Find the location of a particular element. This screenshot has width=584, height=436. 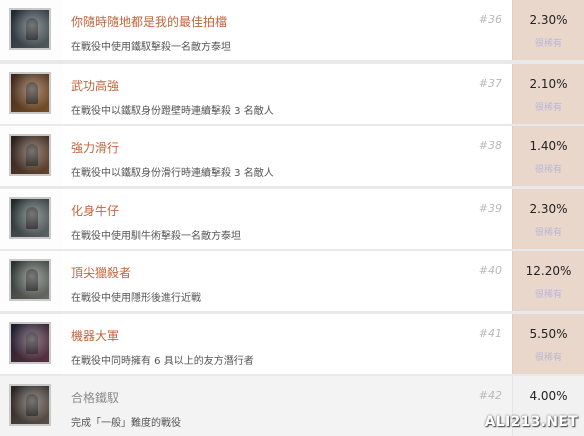

achievement-stat: 5.50% 很稀有 is located at coordinates (548, 344).